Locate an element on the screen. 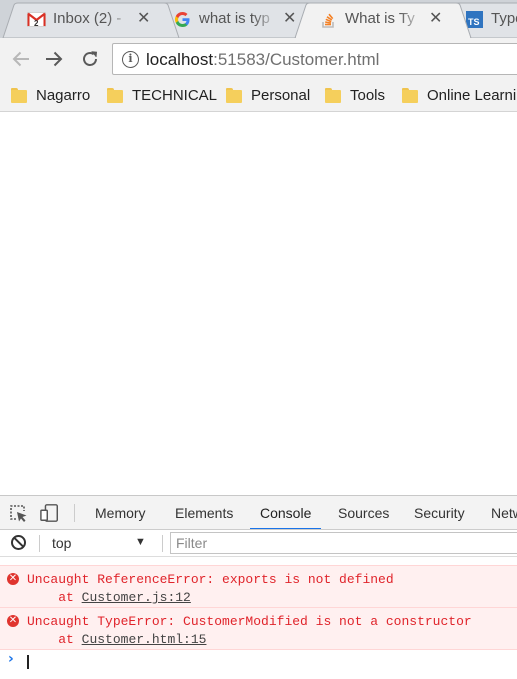 This screenshot has height=679, width=517. svg-text: 2 is located at coordinates (36, 23).